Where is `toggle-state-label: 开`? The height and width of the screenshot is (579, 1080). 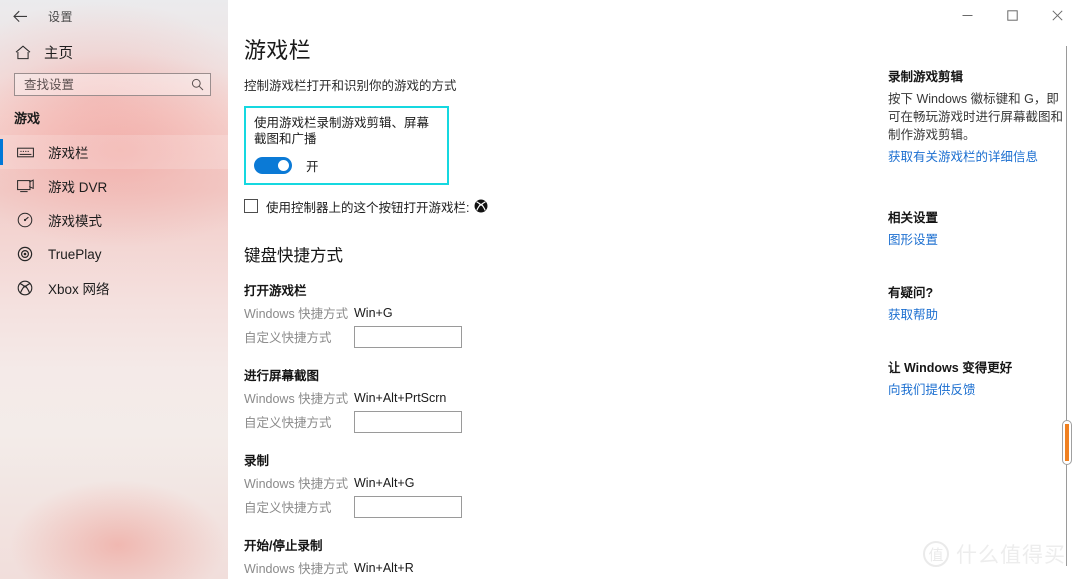 toggle-state-label: 开 is located at coordinates (312, 166).